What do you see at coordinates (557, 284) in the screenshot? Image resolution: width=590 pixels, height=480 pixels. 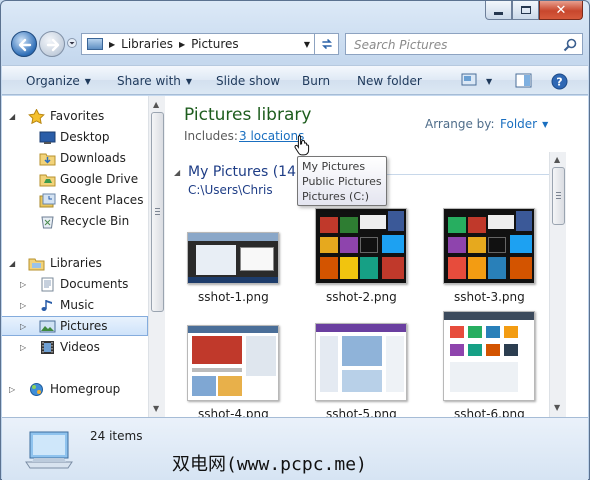 I see `file-list-scrollbar: ▲ ▼` at bounding box center [557, 284].